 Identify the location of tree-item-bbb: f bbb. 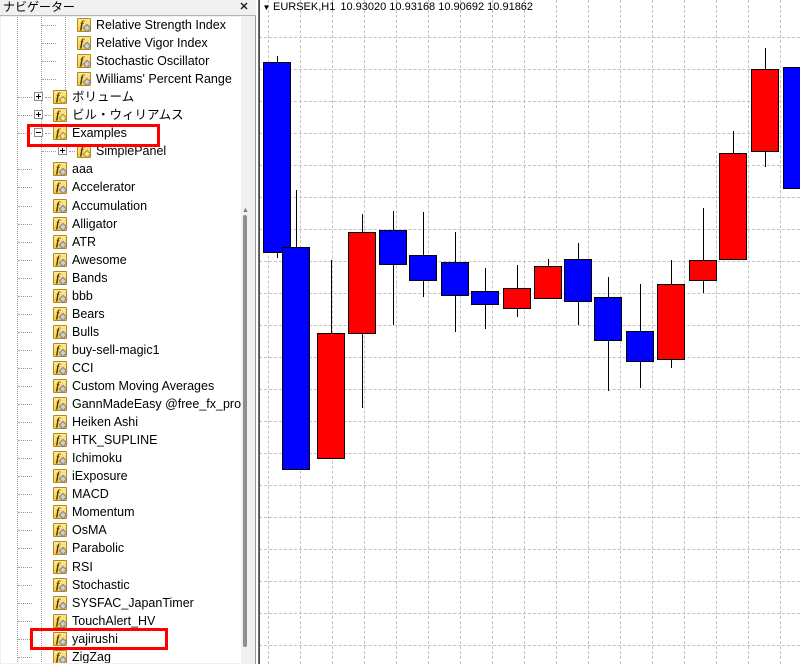
(121, 296).